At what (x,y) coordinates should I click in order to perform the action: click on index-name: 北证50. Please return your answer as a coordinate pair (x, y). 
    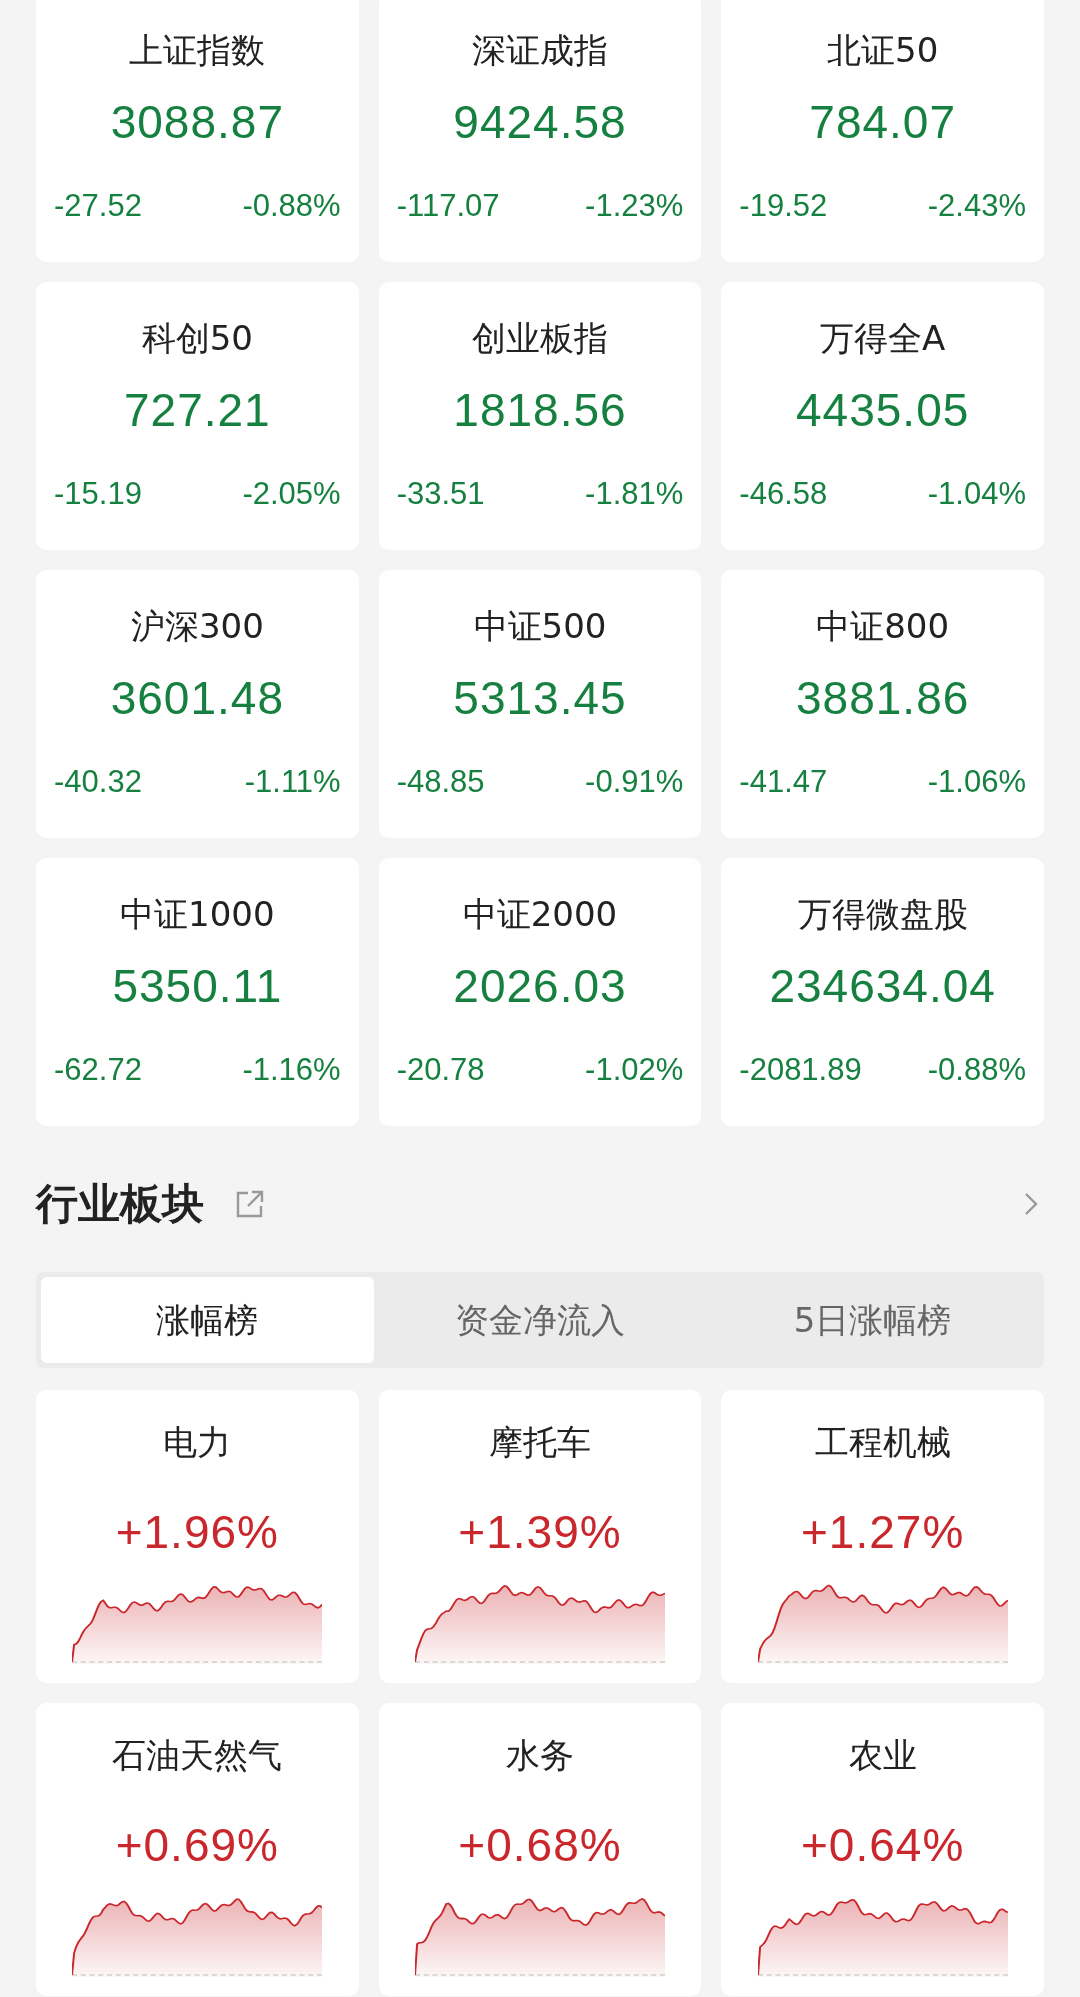
    Looking at the image, I should click on (883, 50).